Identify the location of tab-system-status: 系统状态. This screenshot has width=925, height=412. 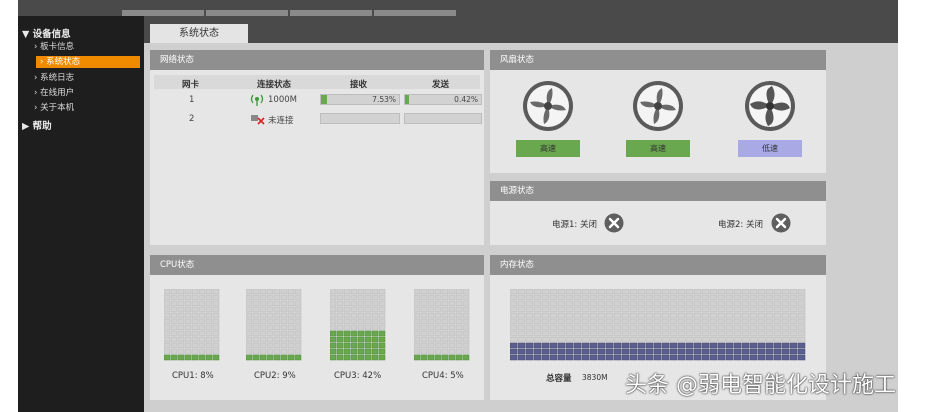
(199, 33).